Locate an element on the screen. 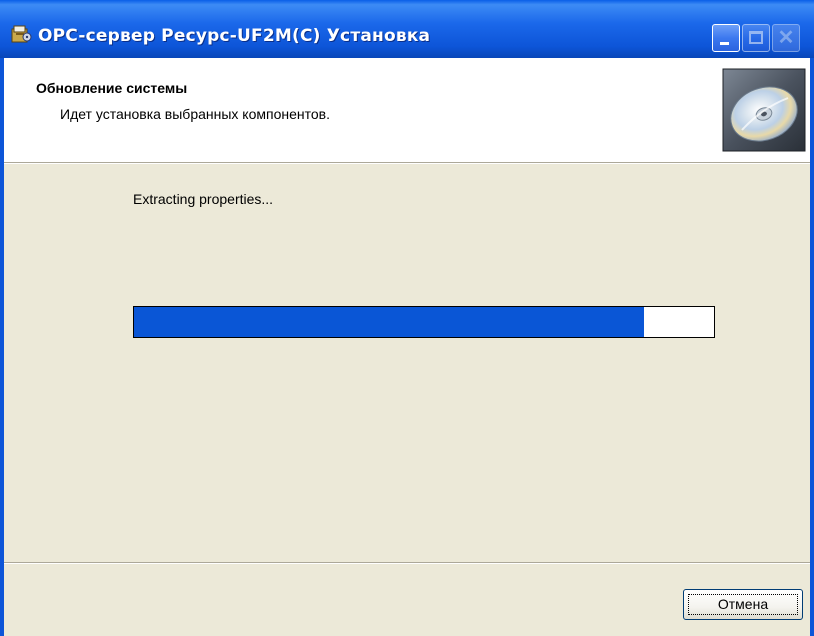 The height and width of the screenshot is (636, 814). header-subtitle: Идет установка выбранных компонентов. is located at coordinates (195, 114).